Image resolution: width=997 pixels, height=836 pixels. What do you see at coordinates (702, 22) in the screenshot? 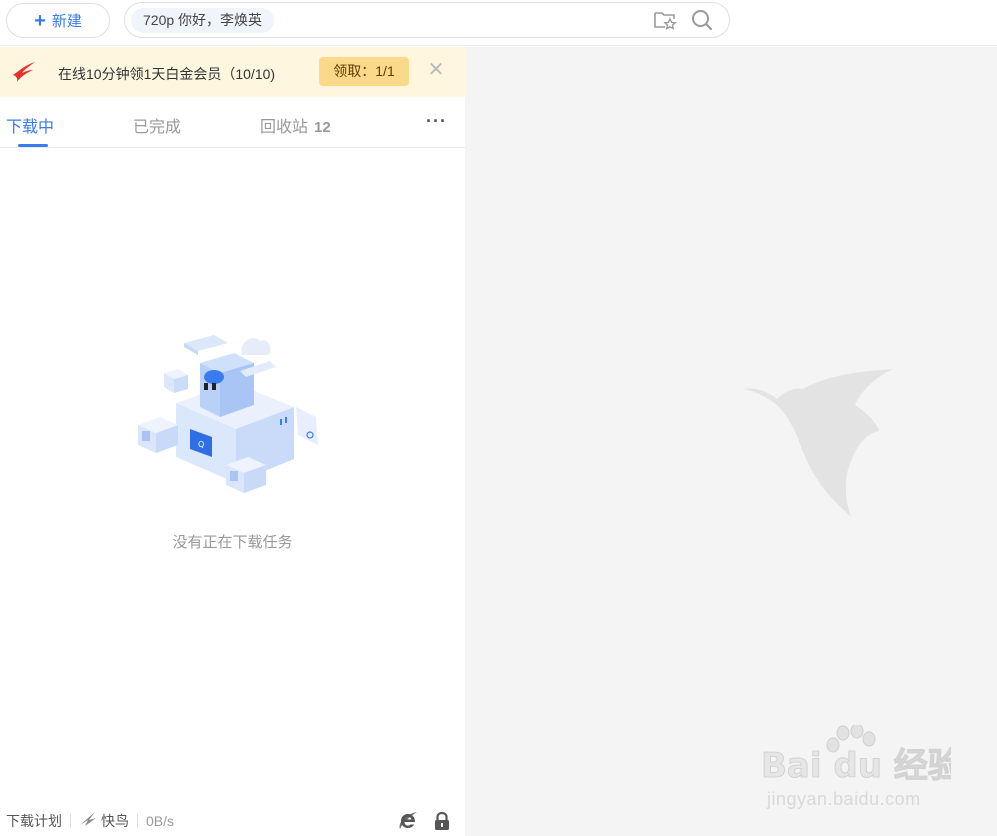
I see `search-icon` at bounding box center [702, 22].